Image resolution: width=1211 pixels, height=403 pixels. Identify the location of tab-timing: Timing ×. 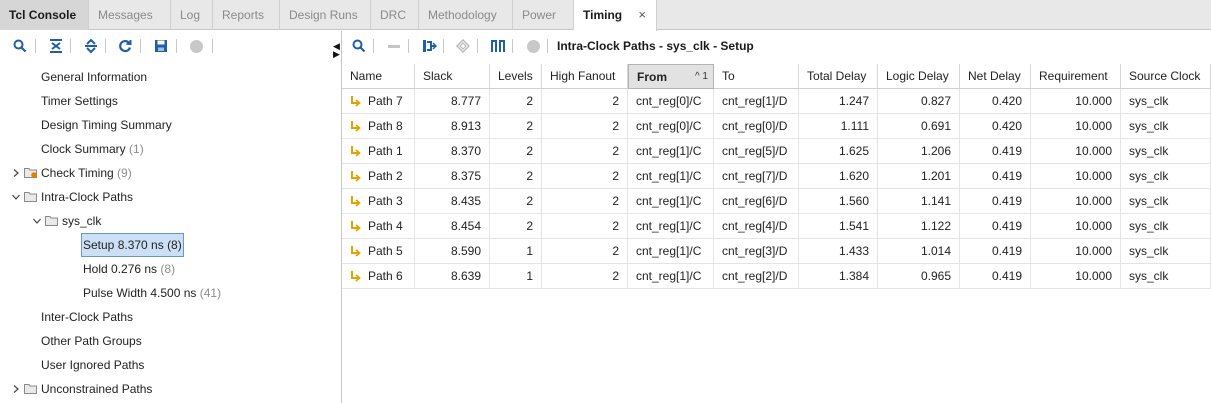
(615, 15).